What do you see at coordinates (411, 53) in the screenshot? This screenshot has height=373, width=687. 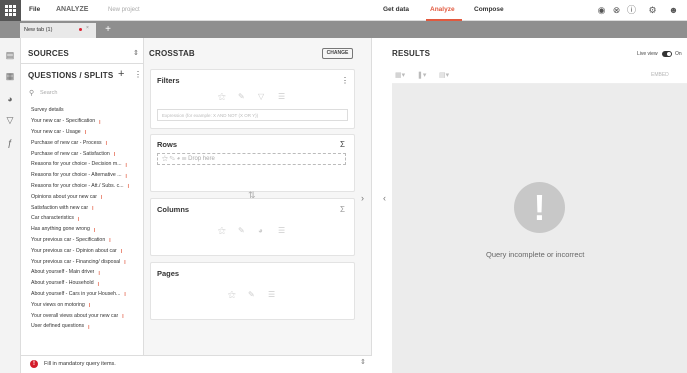 I see `results-title: RESULTS` at bounding box center [411, 53].